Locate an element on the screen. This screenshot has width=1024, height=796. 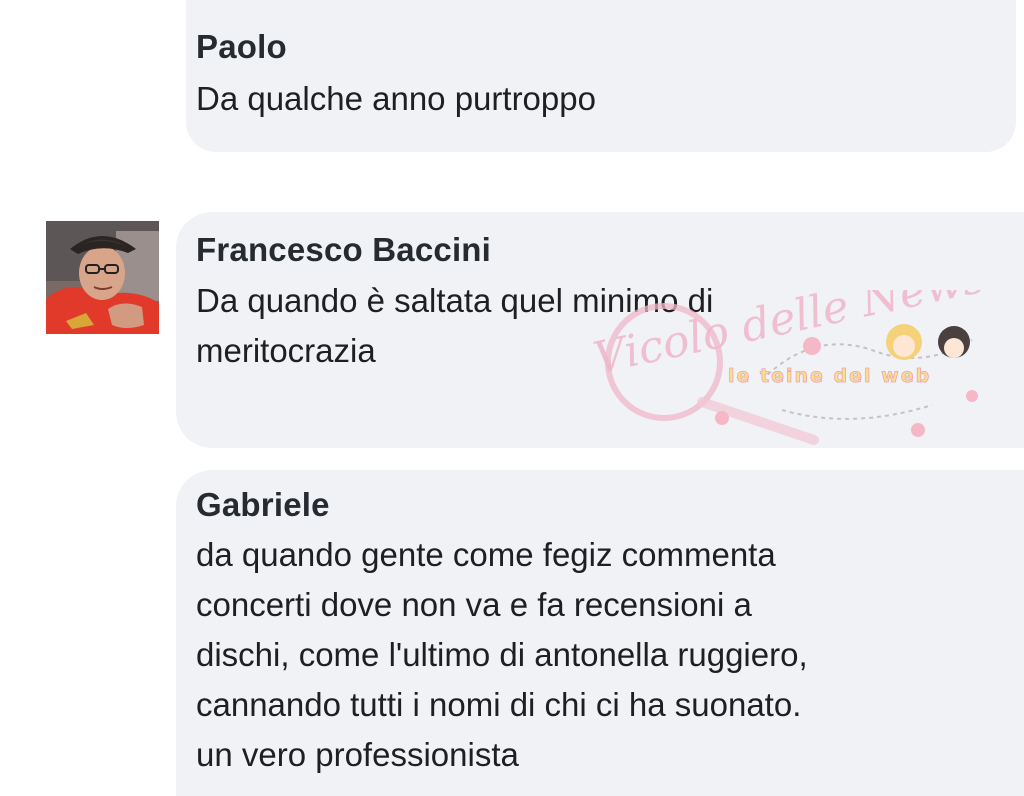
avatar is located at coordinates (102, 277).